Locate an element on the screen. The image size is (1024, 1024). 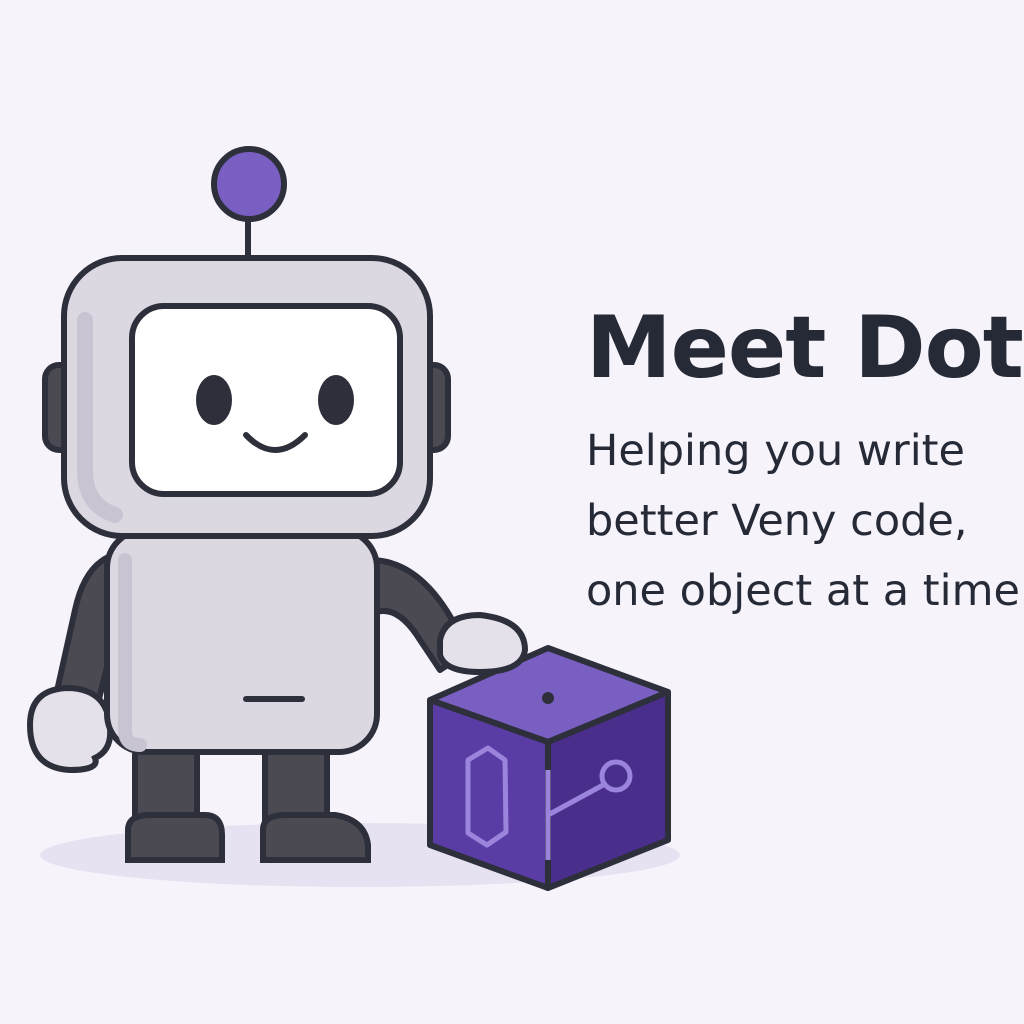
robot-left-eye is located at coordinates (214, 400).